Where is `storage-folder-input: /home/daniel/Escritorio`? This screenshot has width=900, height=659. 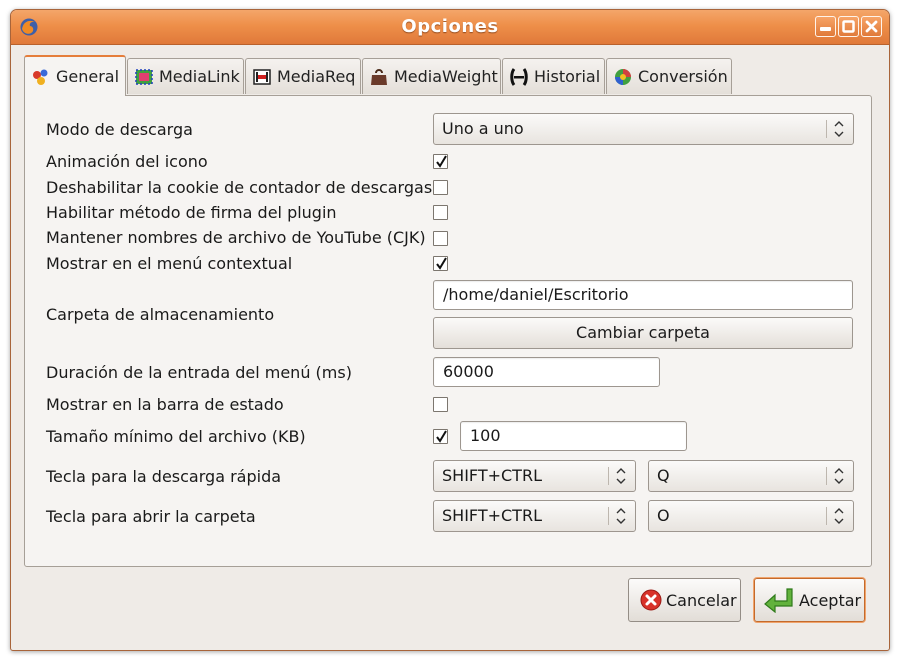 storage-folder-input: /home/daniel/Escritorio is located at coordinates (643, 295).